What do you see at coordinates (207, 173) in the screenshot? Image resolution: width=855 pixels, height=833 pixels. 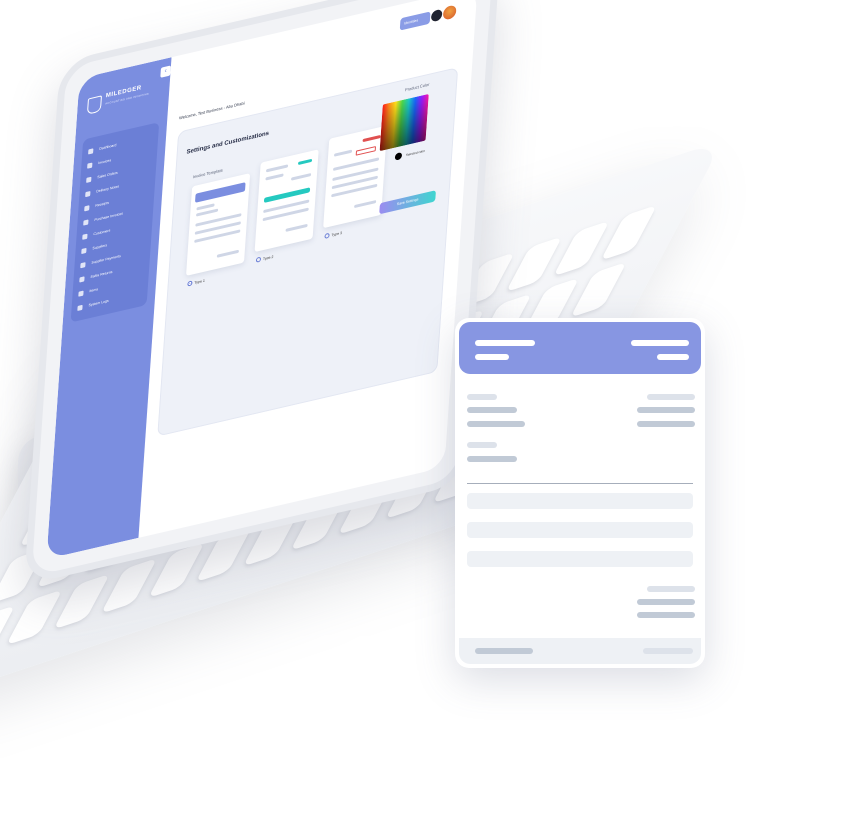 I see `template-section-label: Invoice Template` at bounding box center [207, 173].